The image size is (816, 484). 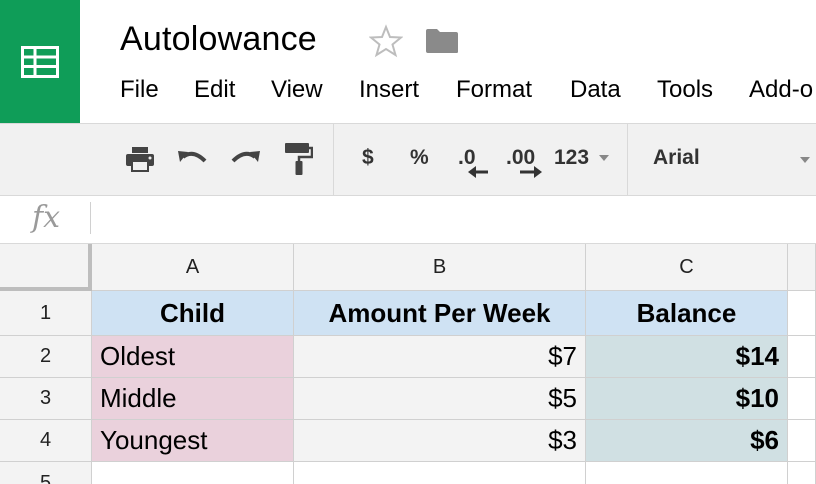 I want to click on menu-file: File, so click(x=139, y=90).